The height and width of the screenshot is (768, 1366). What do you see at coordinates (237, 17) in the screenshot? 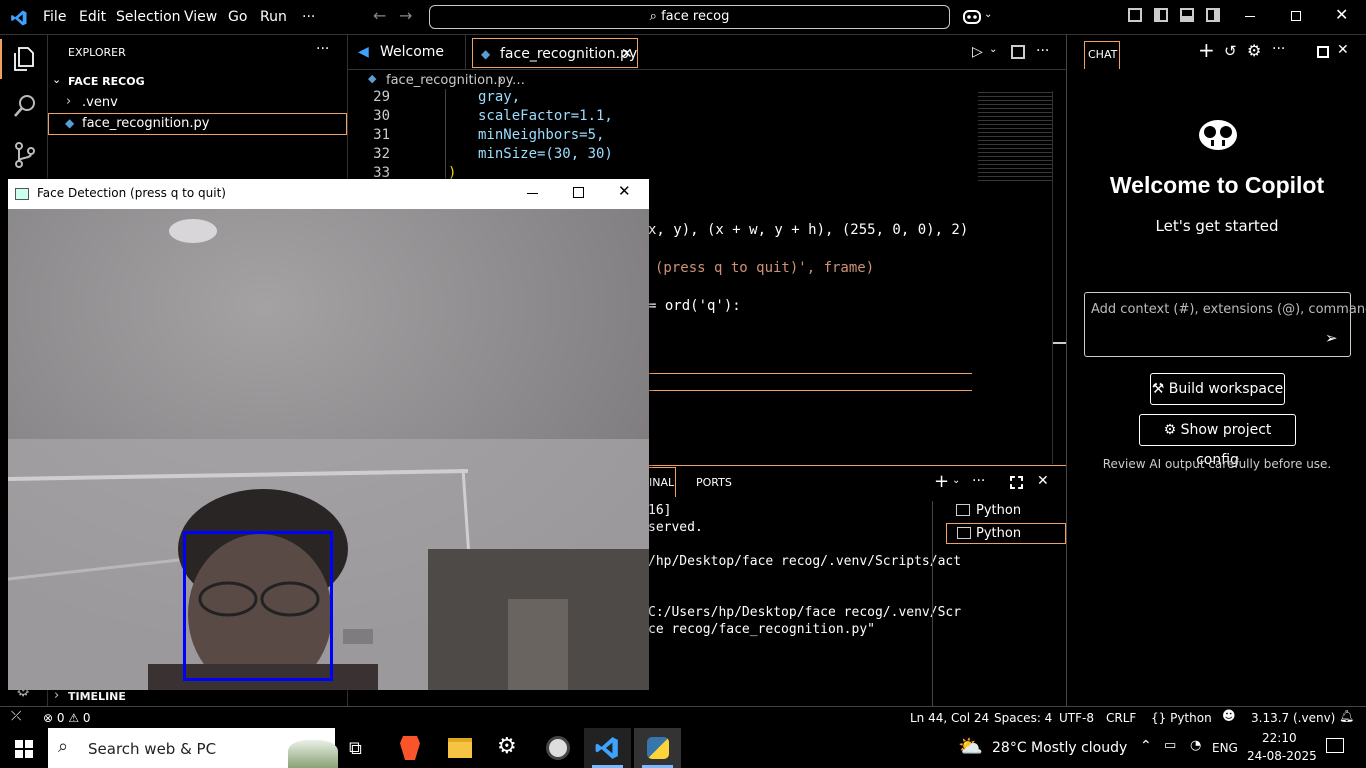
I see `menu-go: Go` at bounding box center [237, 17].